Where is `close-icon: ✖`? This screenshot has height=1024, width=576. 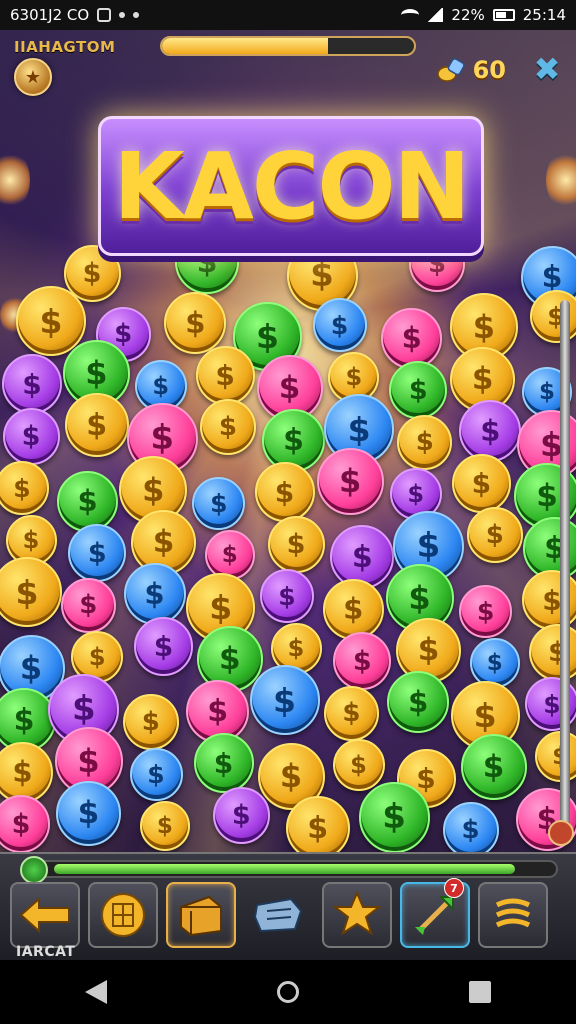
close-icon: ✖ is located at coordinates (547, 69).